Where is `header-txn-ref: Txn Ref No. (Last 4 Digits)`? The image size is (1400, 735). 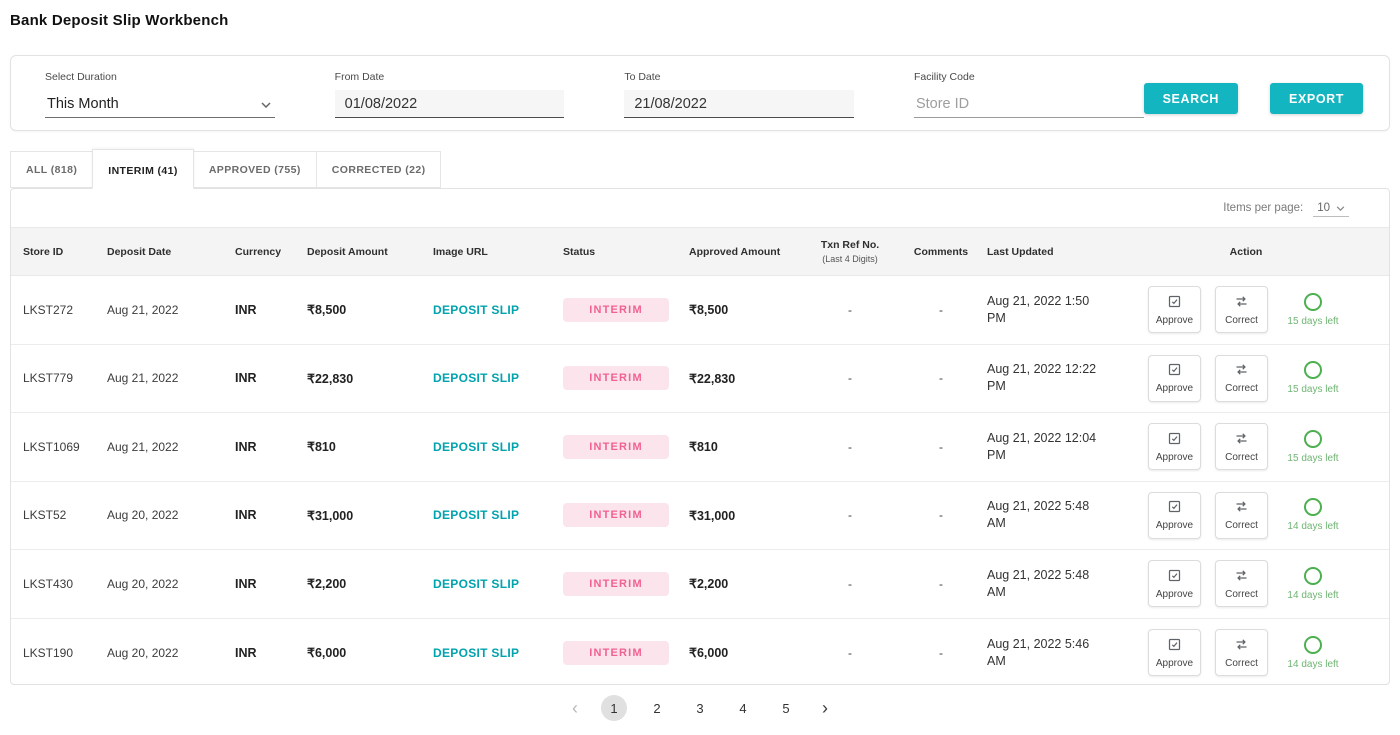 header-txn-ref: Txn Ref No. (Last 4 Digits) is located at coordinates (850, 251).